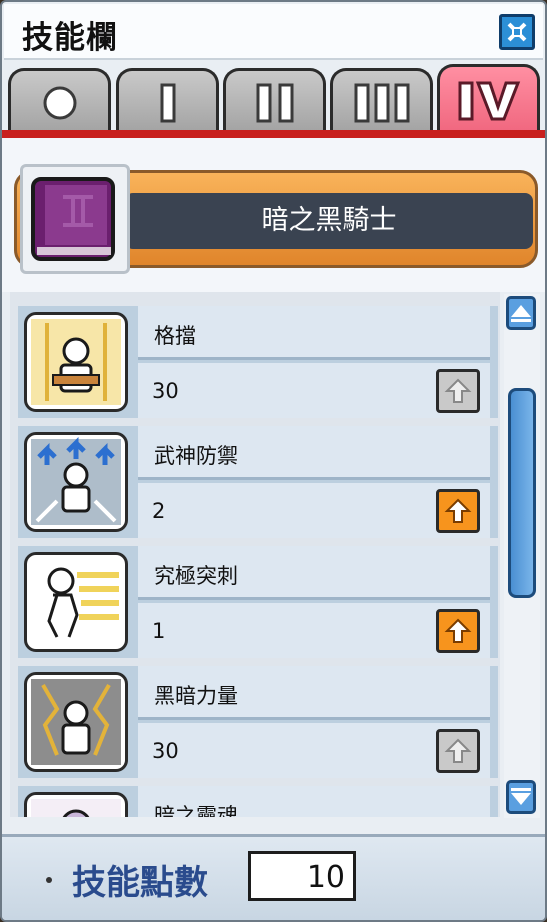 This screenshot has width=547, height=922. Describe the element at coordinates (70, 38) in the screenshot. I see `window-title: 技能欄` at that location.